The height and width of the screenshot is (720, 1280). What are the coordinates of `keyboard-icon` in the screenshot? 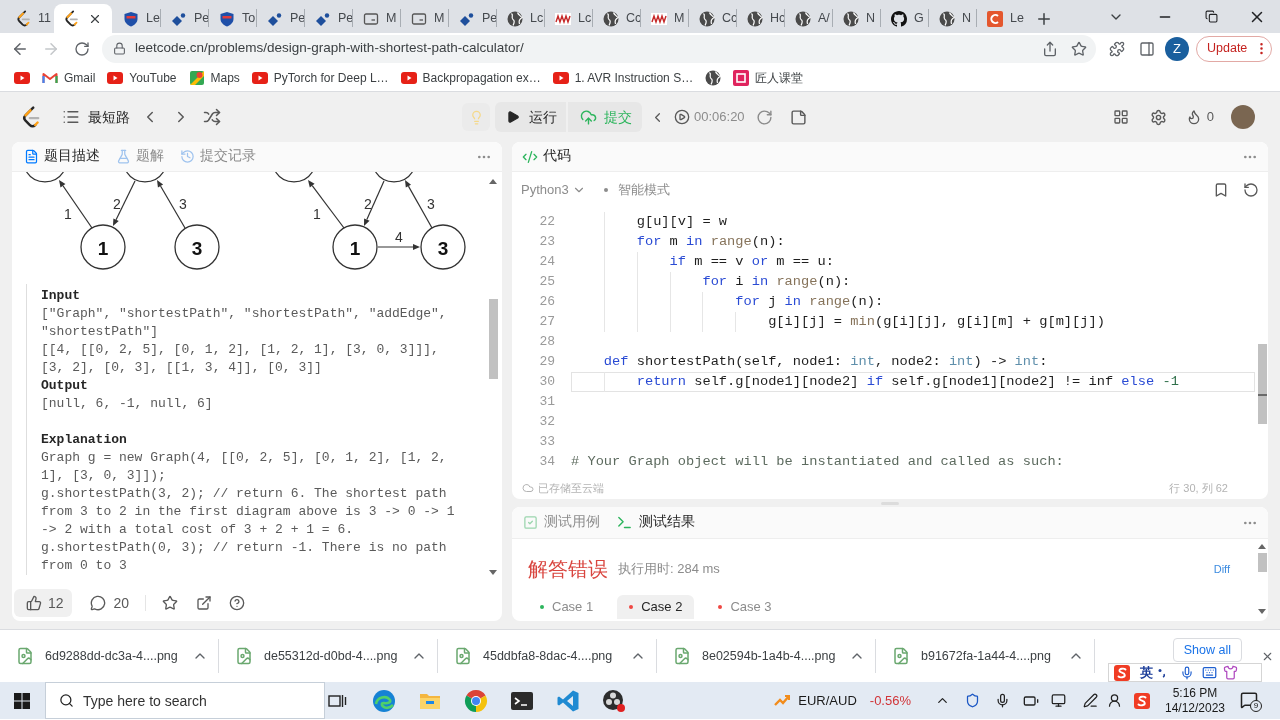 It's located at (1209, 672).